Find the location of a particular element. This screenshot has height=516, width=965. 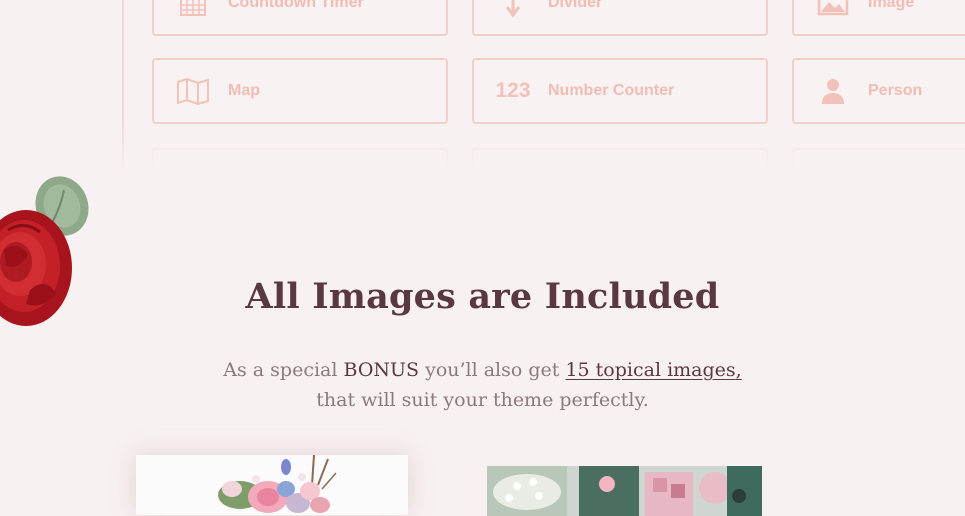

arrow-down-icon is located at coordinates (513, 10).